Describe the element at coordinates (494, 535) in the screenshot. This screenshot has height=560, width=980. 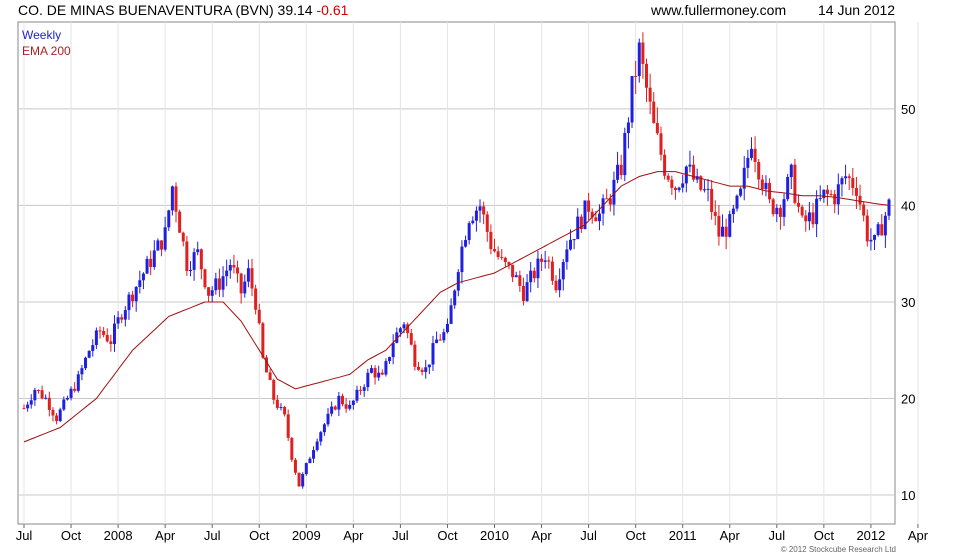
I see `x-tick-label: 2010` at that location.